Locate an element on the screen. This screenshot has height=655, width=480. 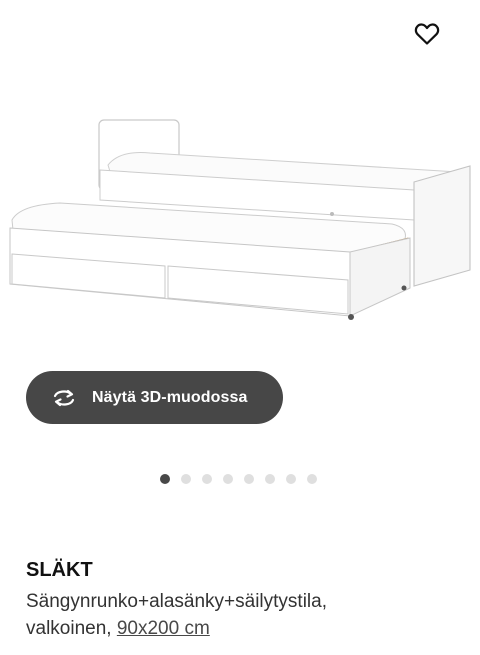
view-3d-label: Näytä 3D-muodossa is located at coordinates (170, 397).